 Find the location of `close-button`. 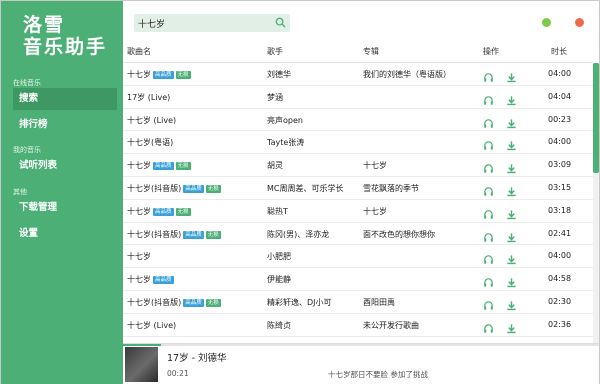

close-button is located at coordinates (579, 22).